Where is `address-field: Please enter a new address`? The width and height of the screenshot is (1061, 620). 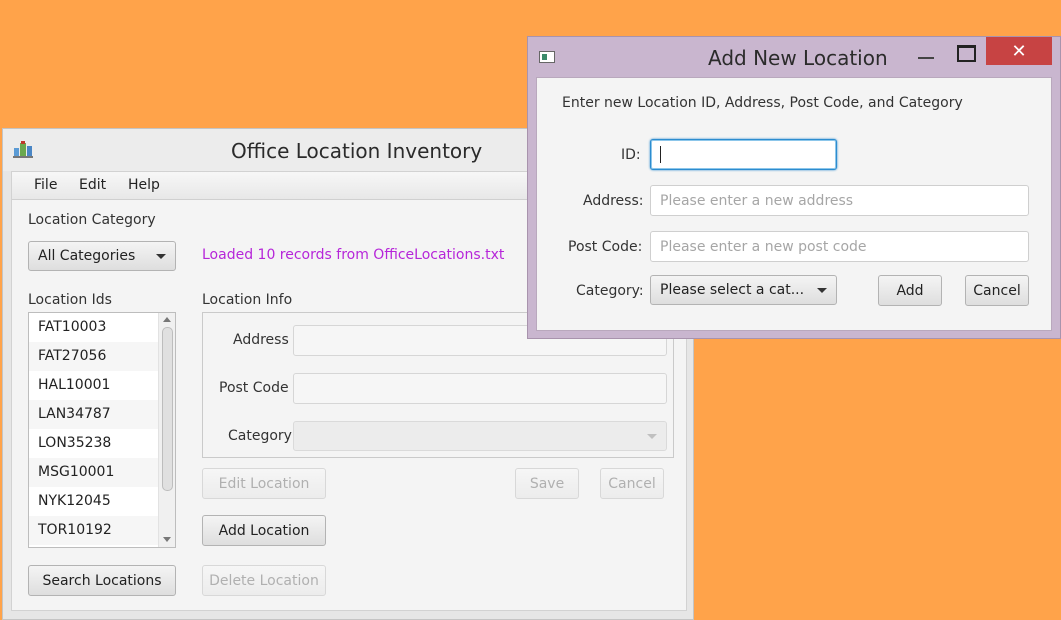
address-field: Please enter a new address is located at coordinates (839, 200).